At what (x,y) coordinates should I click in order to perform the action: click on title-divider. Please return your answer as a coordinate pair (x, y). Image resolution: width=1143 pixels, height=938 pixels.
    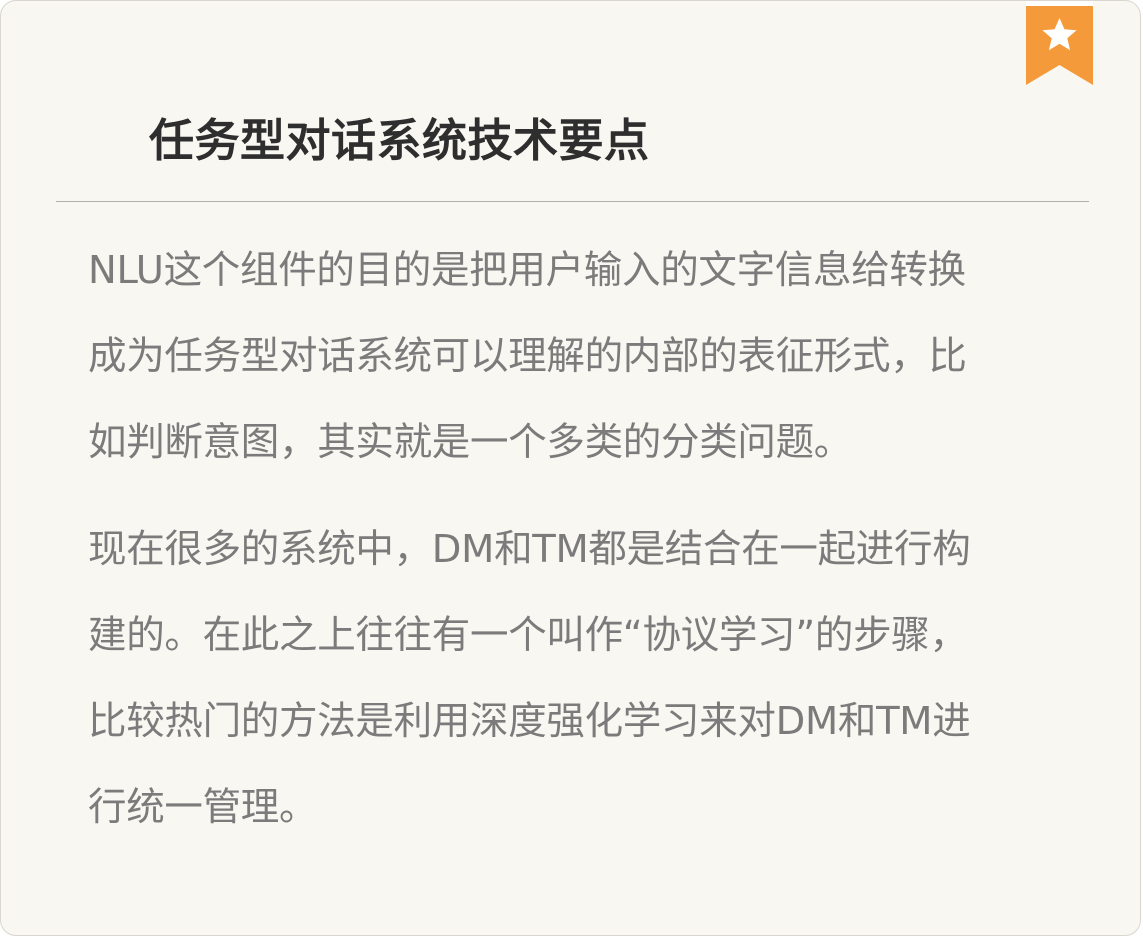
    Looking at the image, I should click on (572, 201).